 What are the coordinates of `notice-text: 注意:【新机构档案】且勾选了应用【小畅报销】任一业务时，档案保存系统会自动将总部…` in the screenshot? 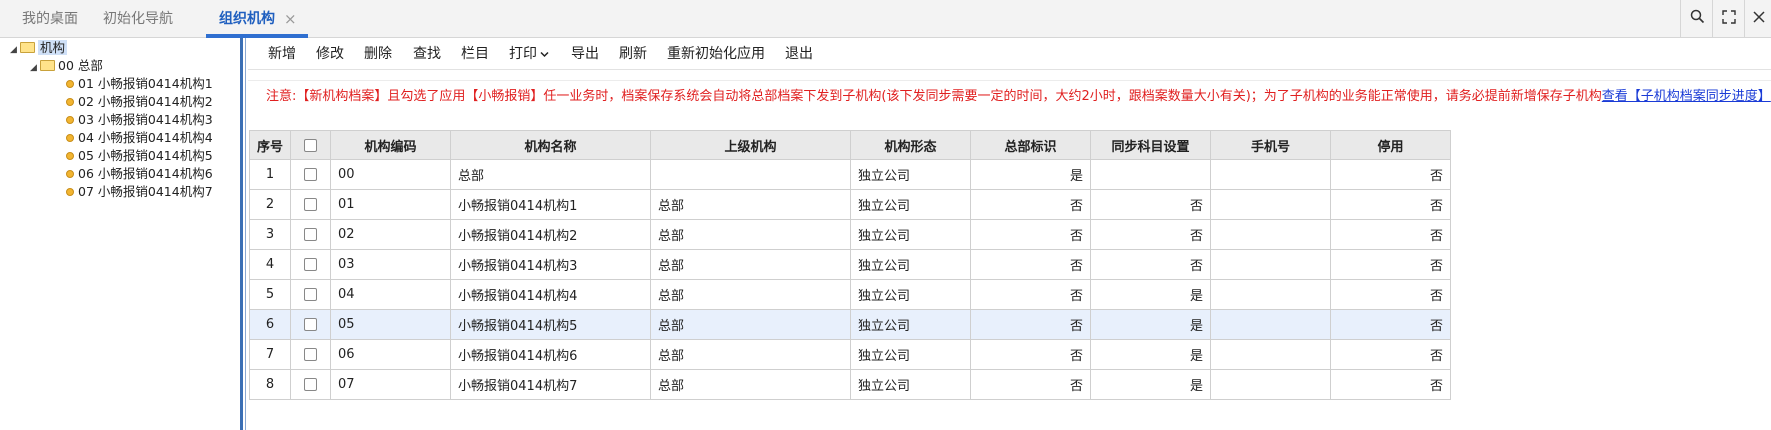 It's located at (934, 96).